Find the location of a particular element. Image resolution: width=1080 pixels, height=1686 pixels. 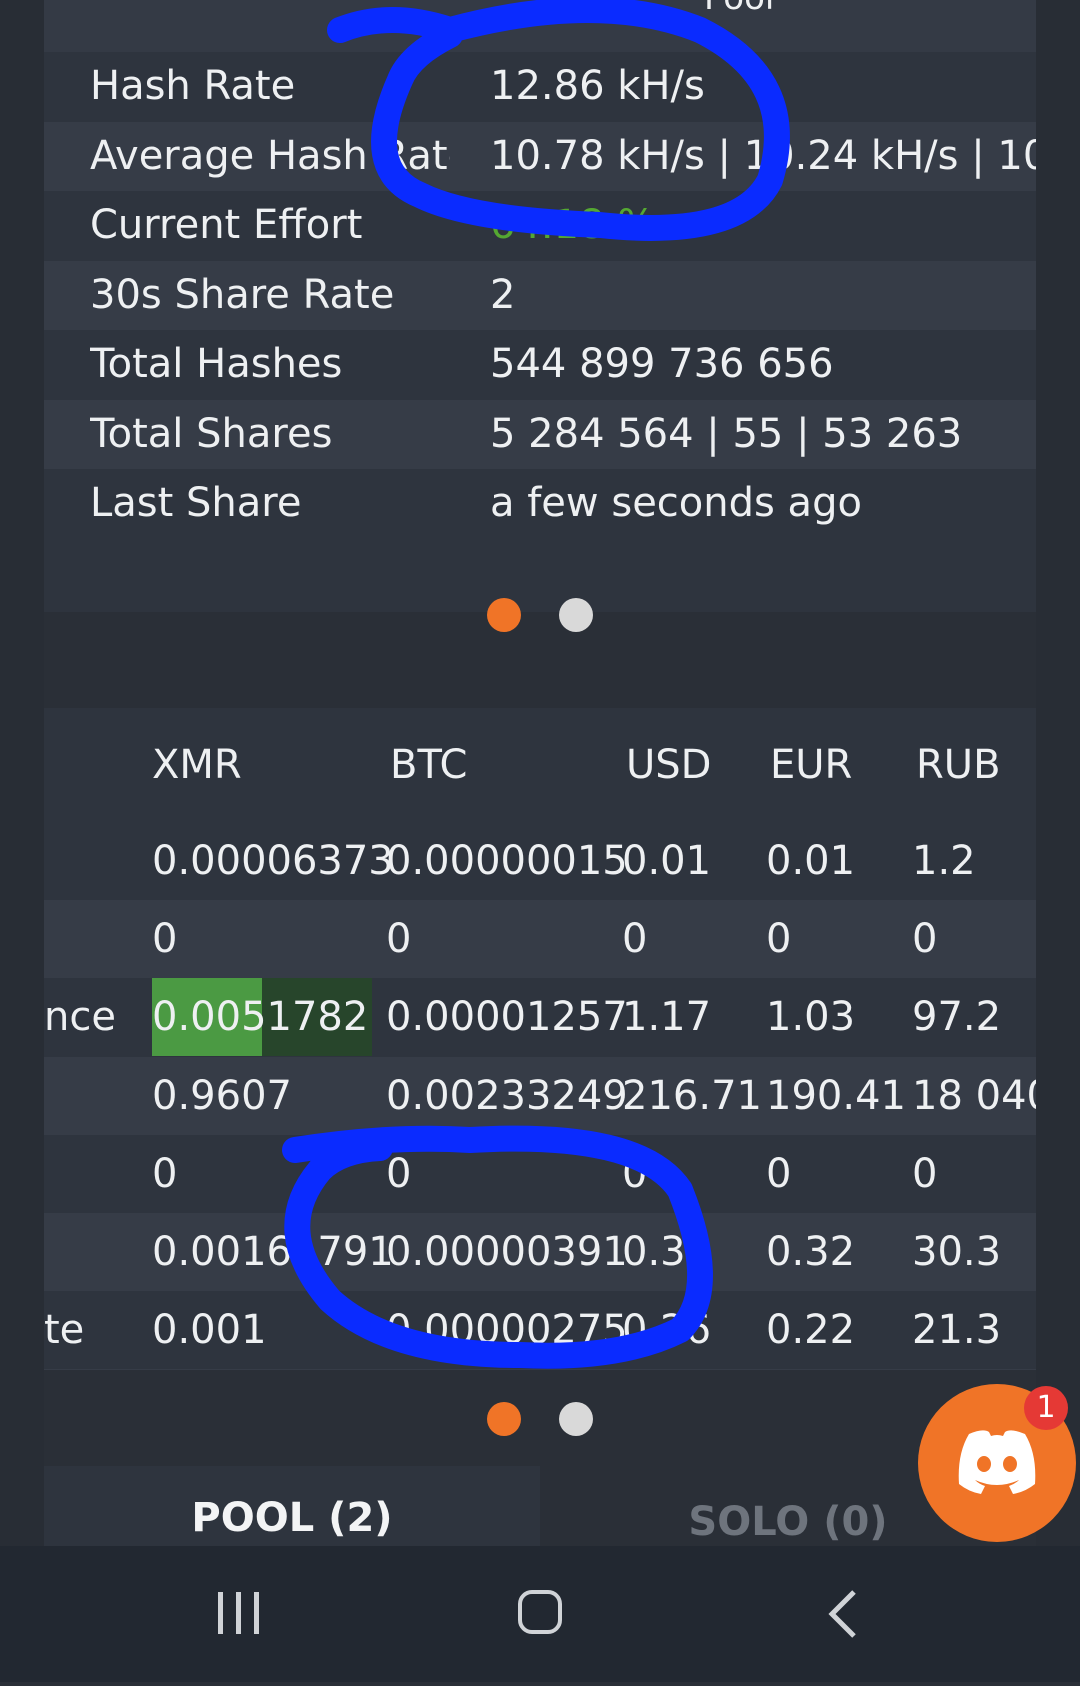

stat-label: Last Share is located at coordinates (196, 503).